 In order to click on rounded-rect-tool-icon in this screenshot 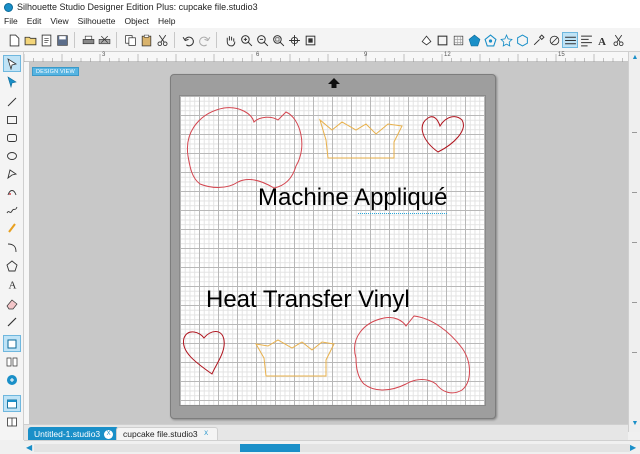, I will do `click(12, 137)`.